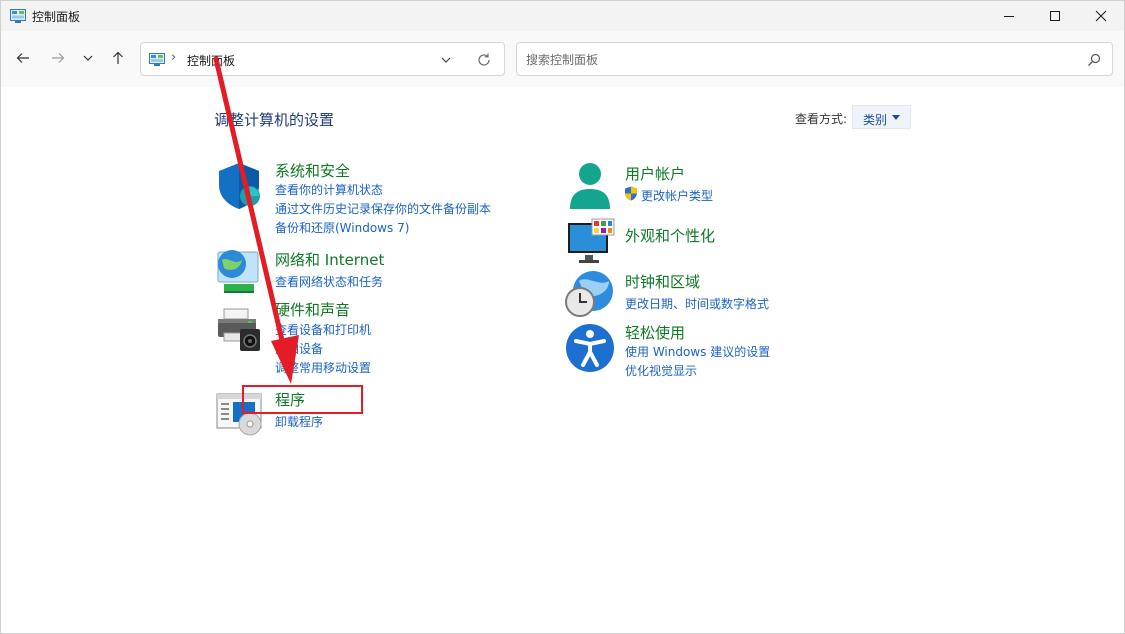 Image resolution: width=1125 pixels, height=634 pixels. I want to click on forward-arrow-icon, so click(58, 58).